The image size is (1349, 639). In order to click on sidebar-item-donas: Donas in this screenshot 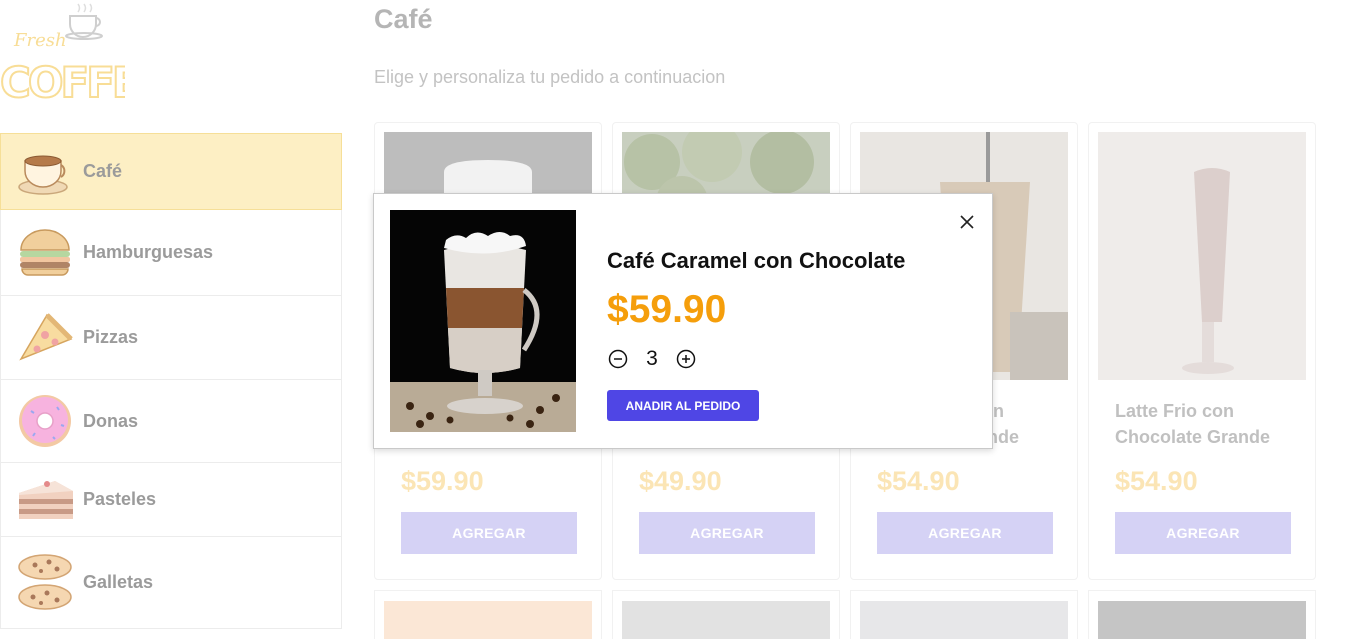, I will do `click(171, 421)`.